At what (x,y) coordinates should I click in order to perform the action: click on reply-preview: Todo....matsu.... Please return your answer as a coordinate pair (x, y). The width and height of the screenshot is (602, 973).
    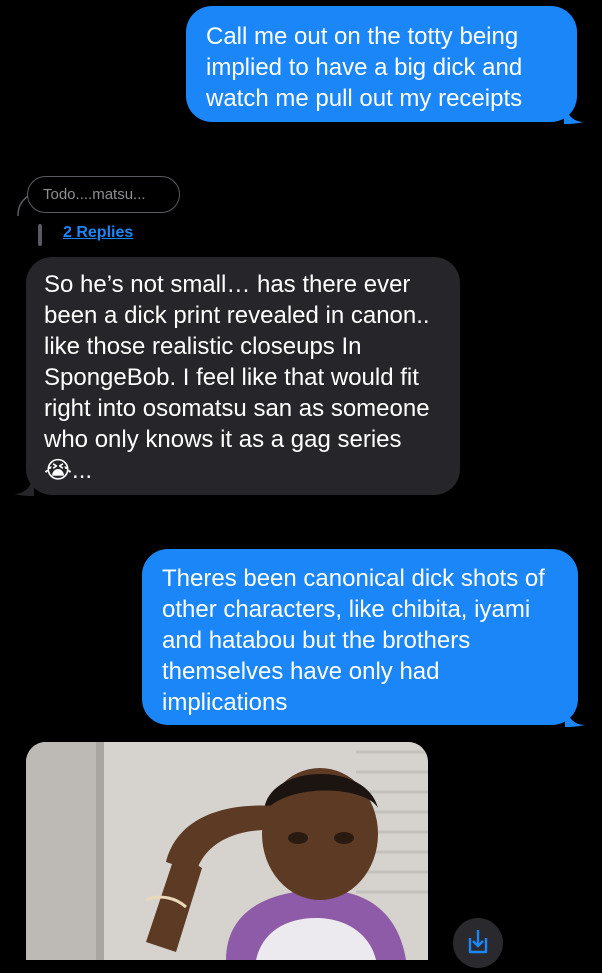
    Looking at the image, I should click on (103, 194).